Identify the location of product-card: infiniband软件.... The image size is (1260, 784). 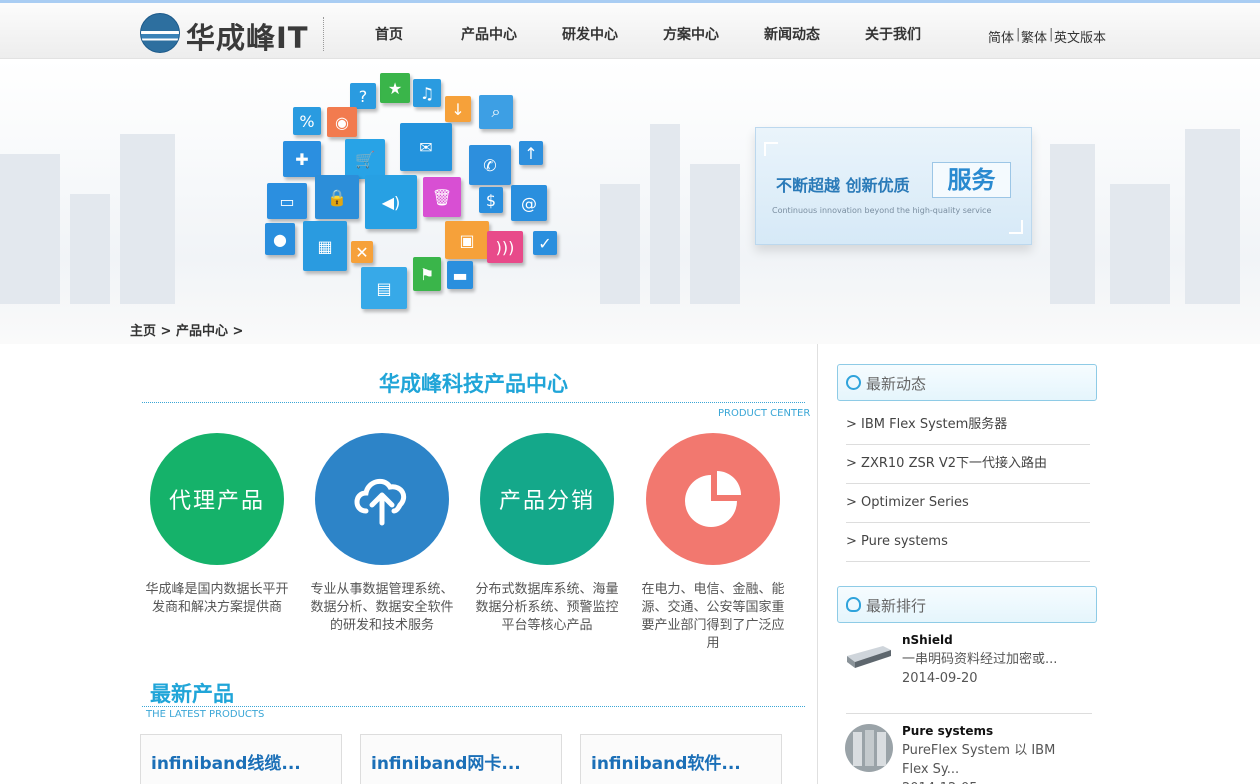
(681, 759).